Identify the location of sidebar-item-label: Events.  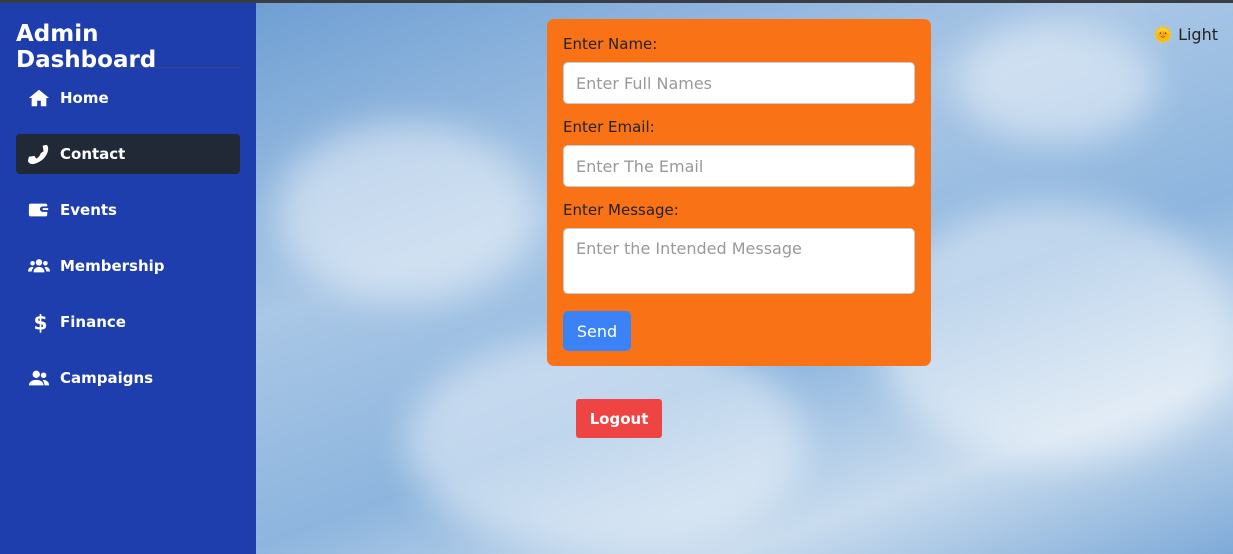
(88, 210).